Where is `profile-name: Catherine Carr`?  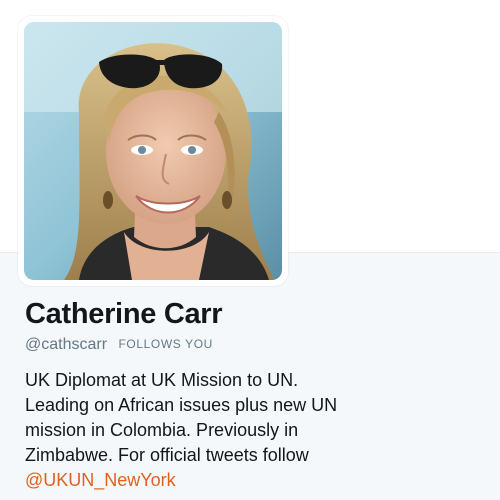
profile-name: Catherine Carr is located at coordinates (124, 314).